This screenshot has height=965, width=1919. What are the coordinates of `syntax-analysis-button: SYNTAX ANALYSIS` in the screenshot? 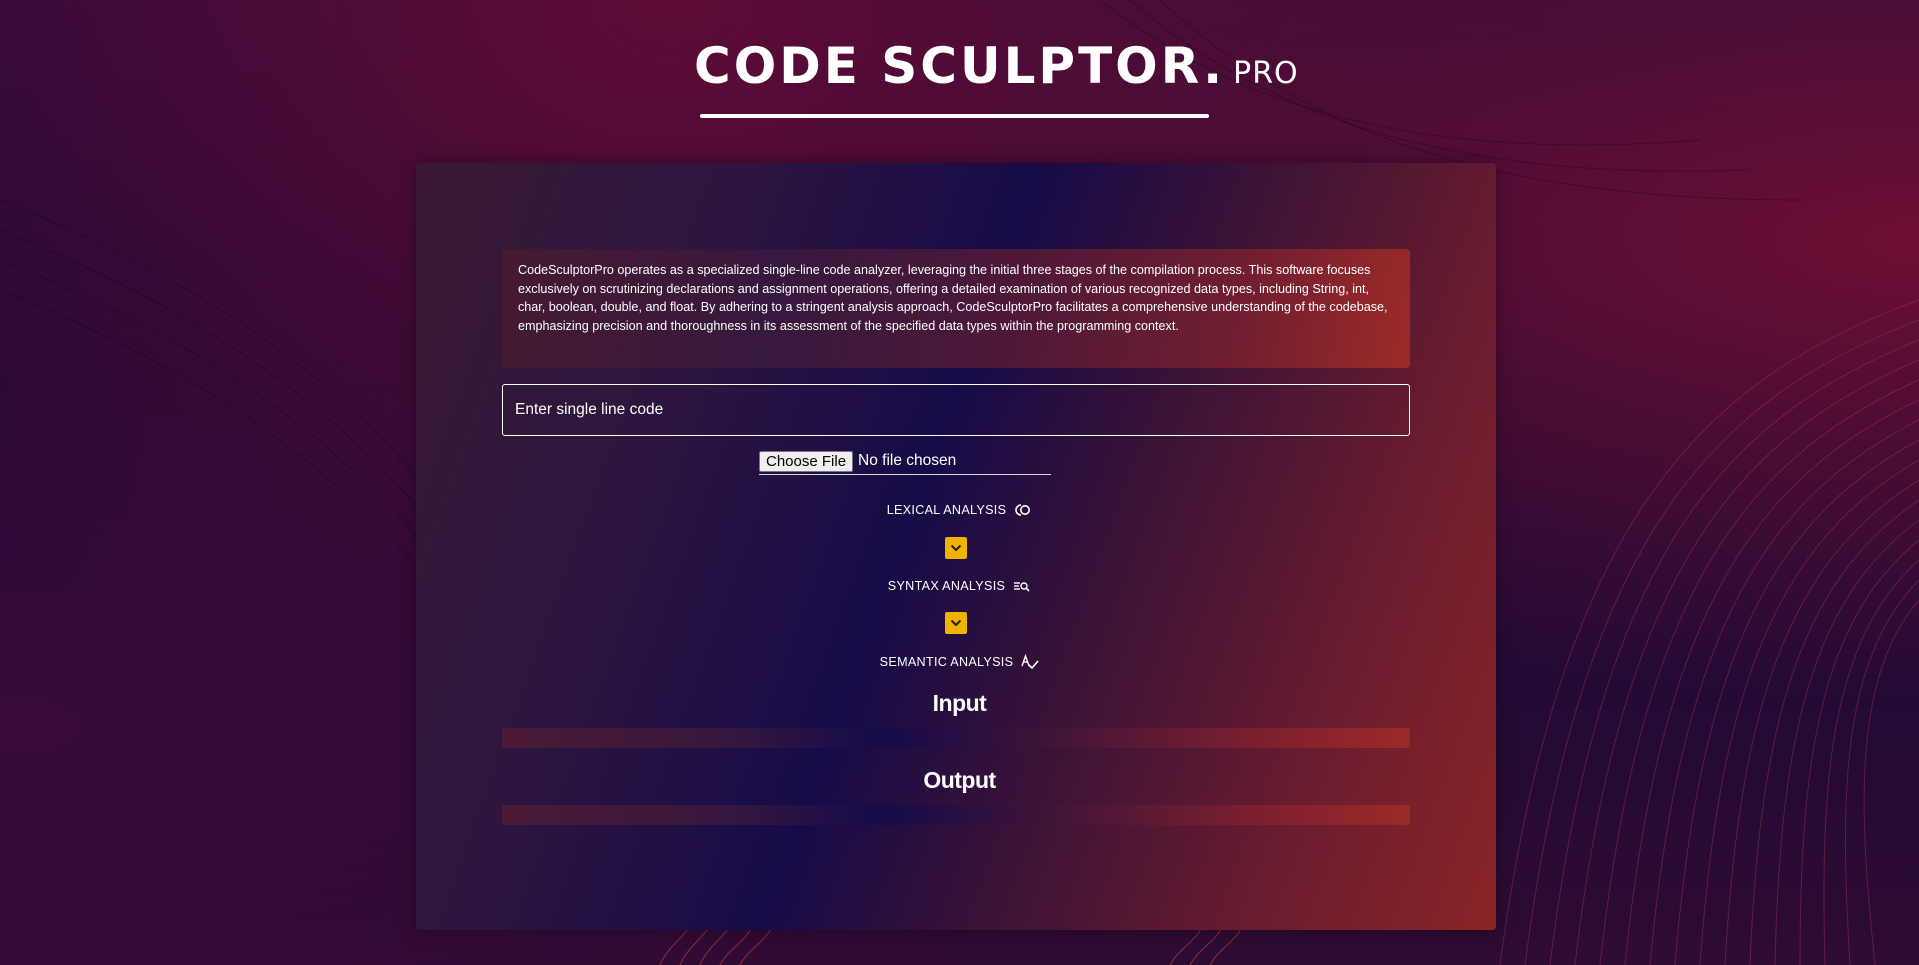 It's located at (959, 586).